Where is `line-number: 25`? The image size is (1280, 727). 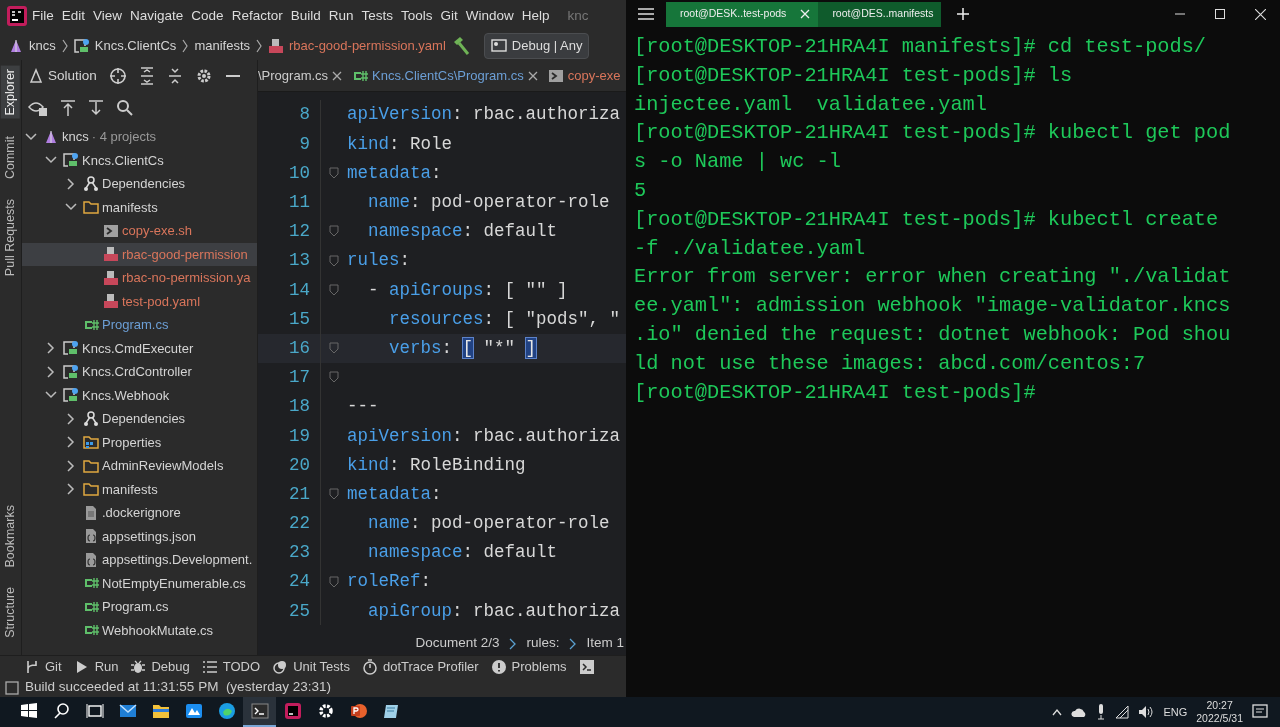 line-number: 25 is located at coordinates (299, 611).